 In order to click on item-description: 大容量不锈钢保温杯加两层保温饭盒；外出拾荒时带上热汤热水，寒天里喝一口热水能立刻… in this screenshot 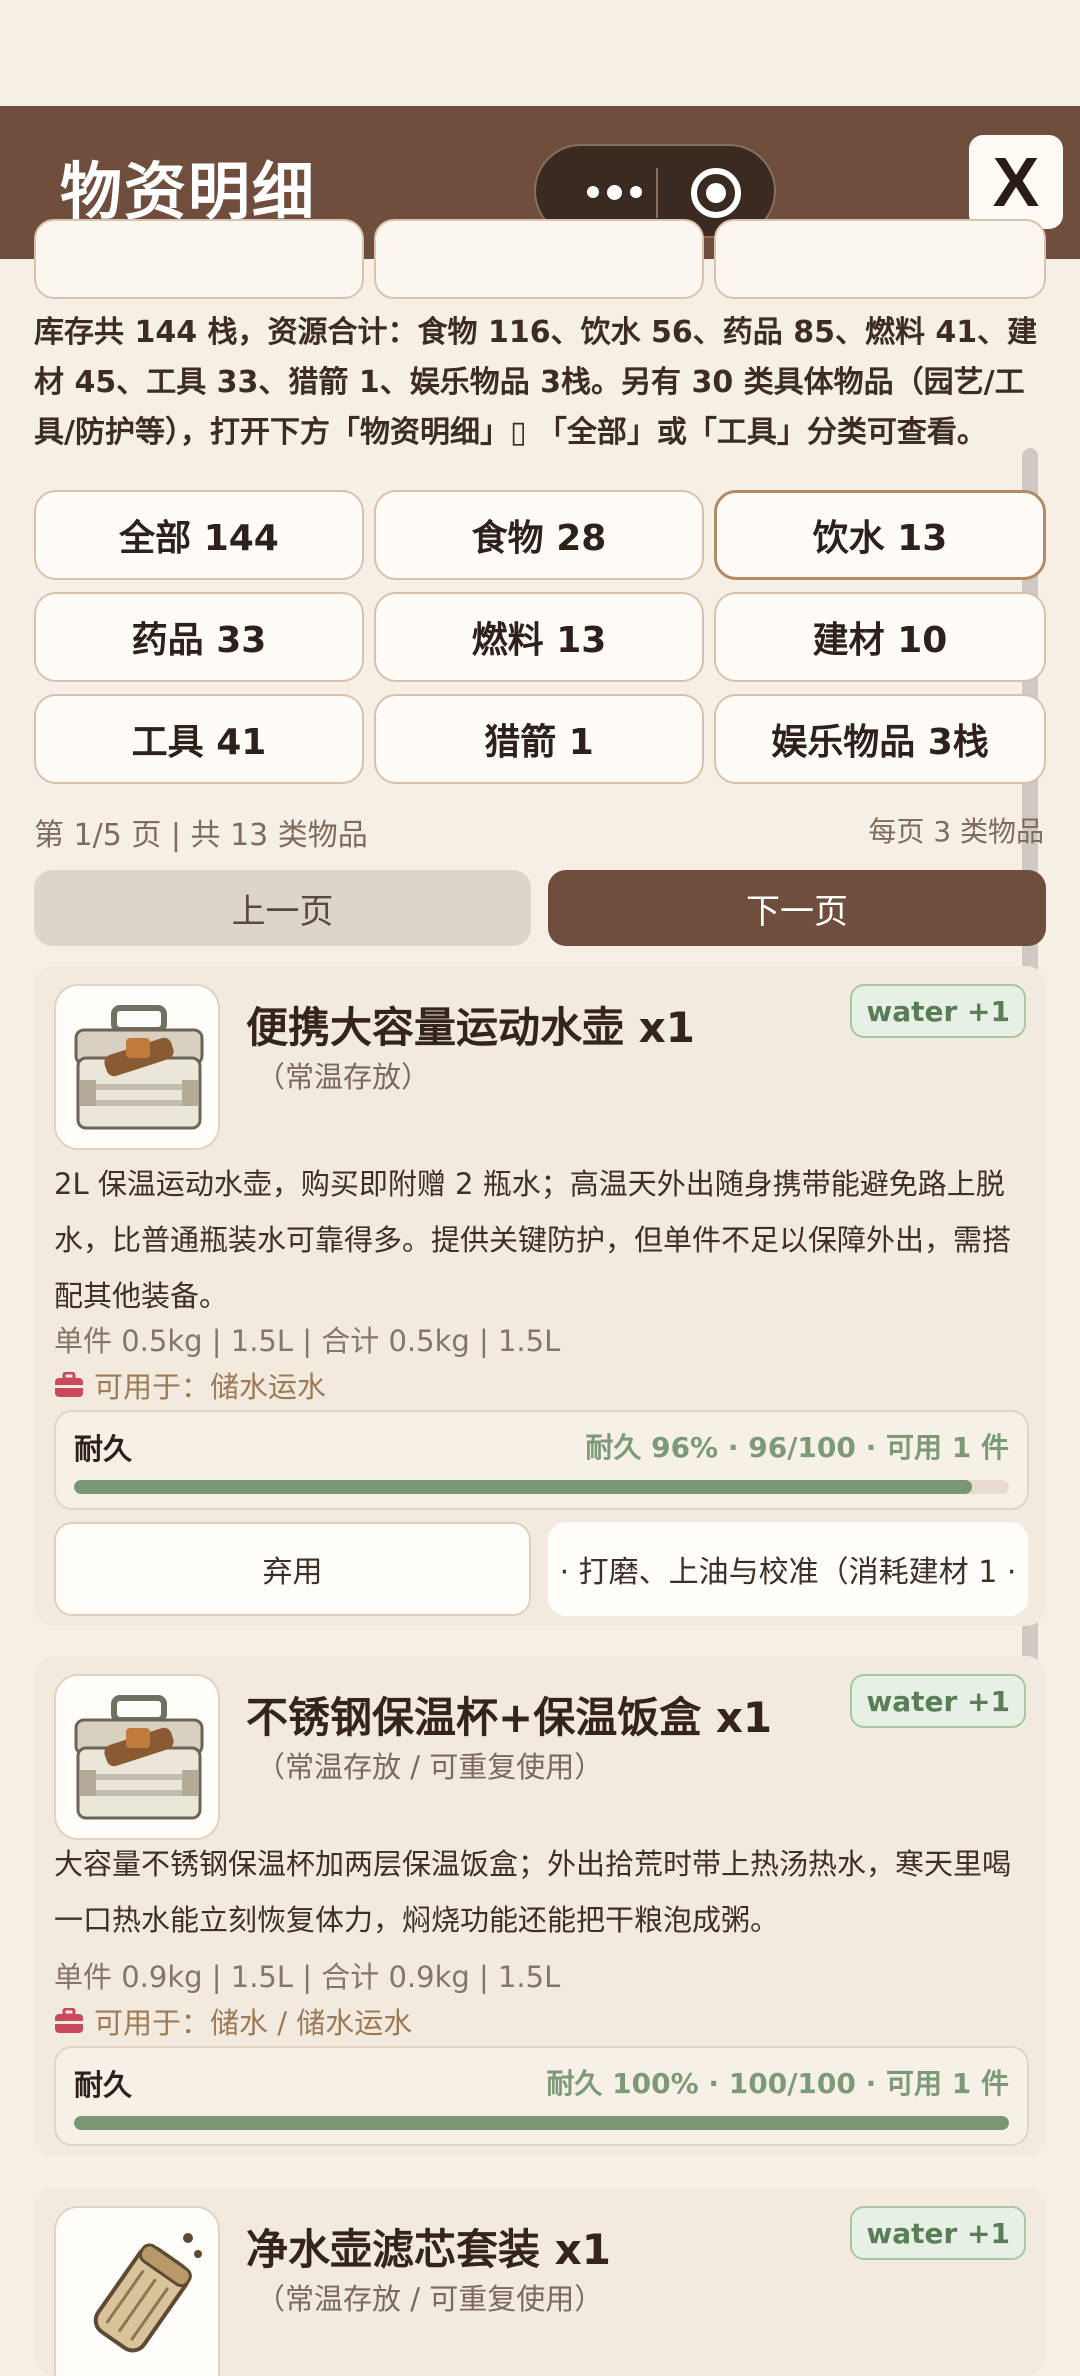, I will do `click(533, 1892)`.